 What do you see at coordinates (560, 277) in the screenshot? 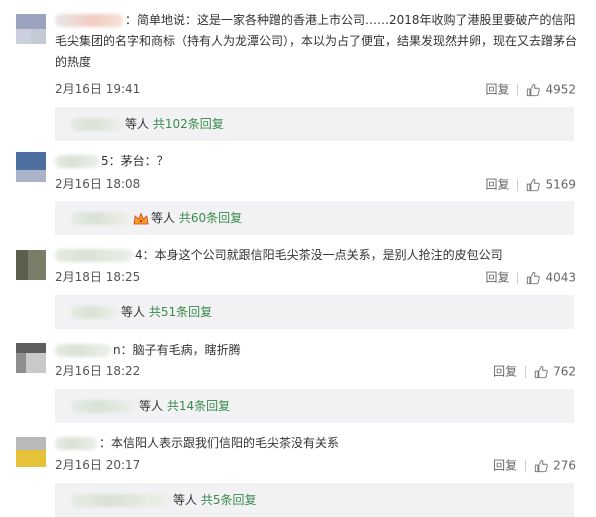
I see `like-count: 4043` at bounding box center [560, 277].